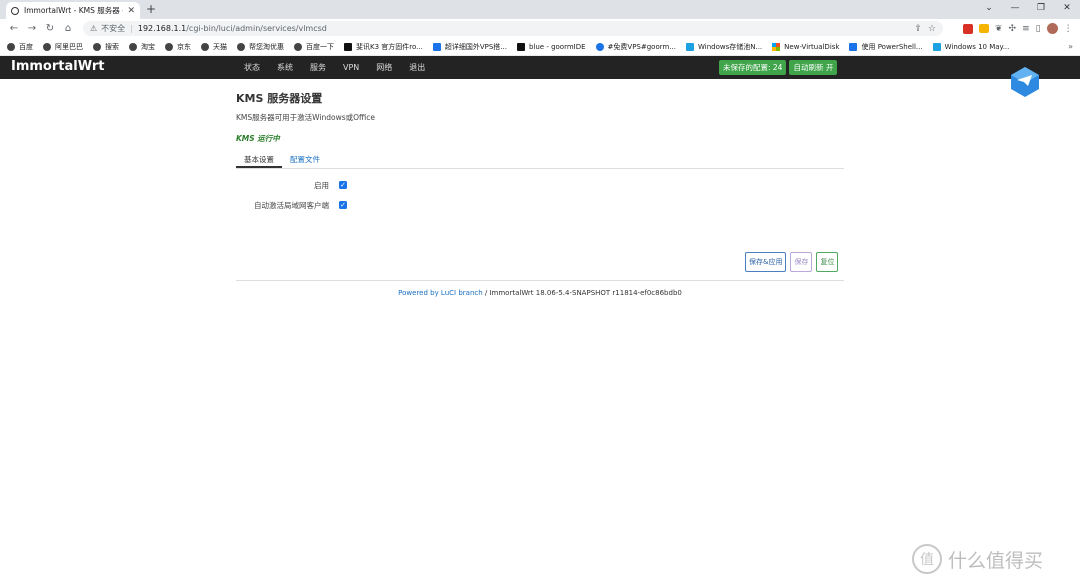  I want to click on window-controls: ⌄ — ❐ ✕, so click(1028, 9).